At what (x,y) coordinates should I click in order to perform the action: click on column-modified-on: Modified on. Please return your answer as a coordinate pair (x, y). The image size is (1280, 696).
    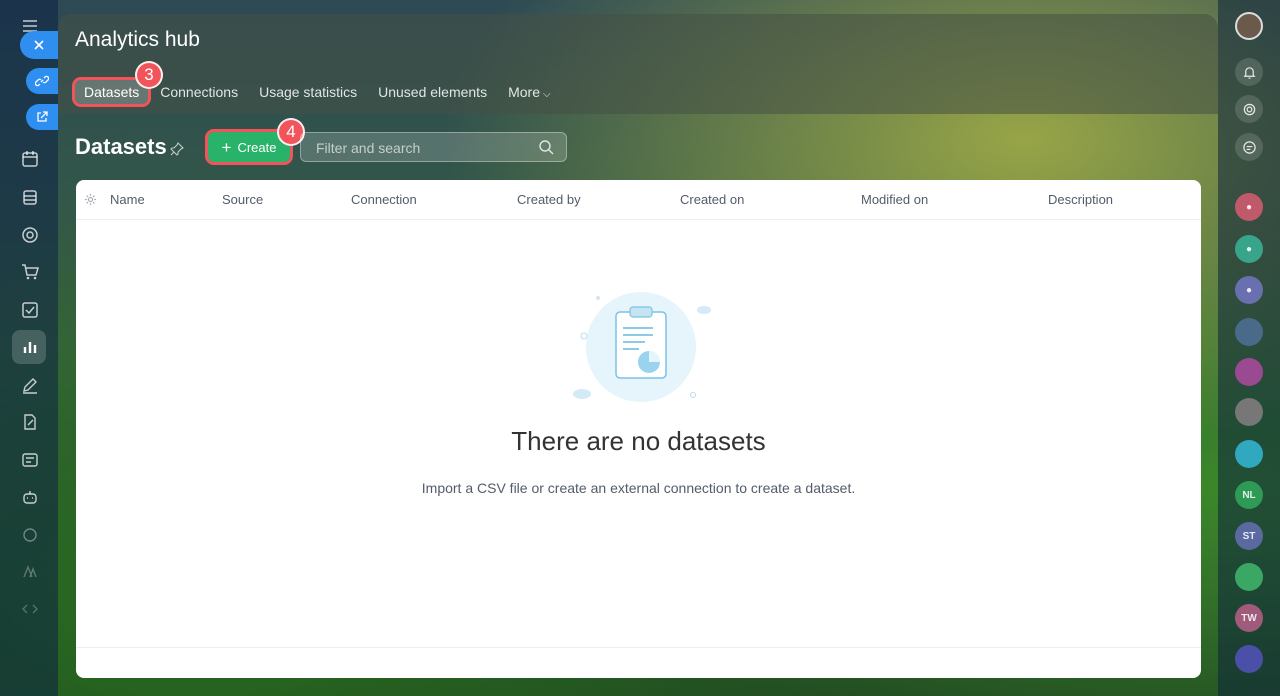
    Looking at the image, I should click on (894, 199).